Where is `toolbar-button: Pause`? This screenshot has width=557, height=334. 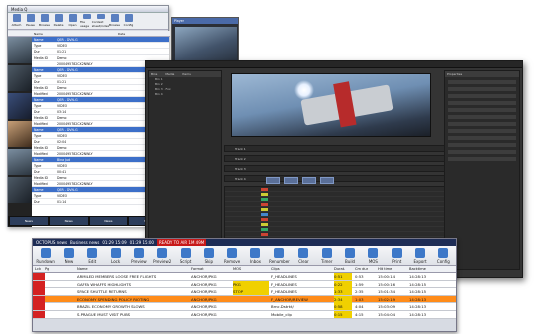
toolbar-button: Pause is located at coordinates (30, 21).